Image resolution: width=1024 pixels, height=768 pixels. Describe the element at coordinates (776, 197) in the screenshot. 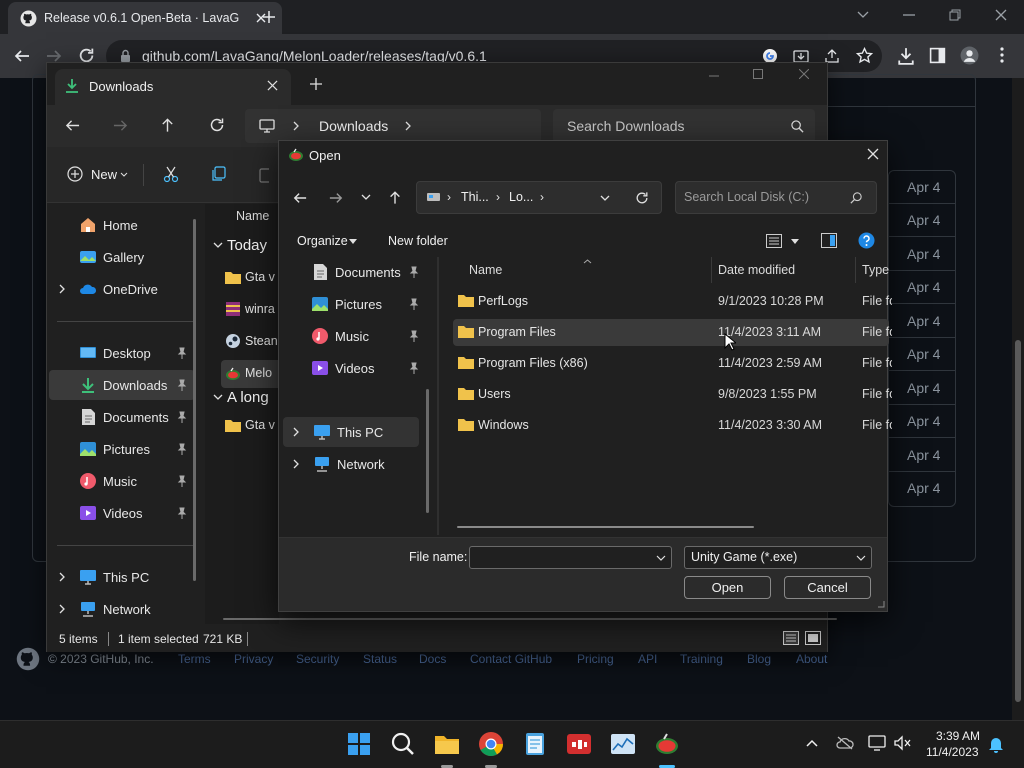

I see `dialog-search: Search Local Disk (C:)` at that location.